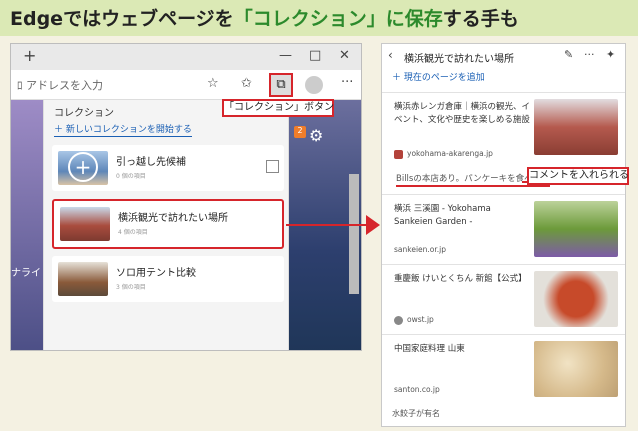  What do you see at coordinates (354, 234) in the screenshot?
I see `scrollbar` at bounding box center [354, 234].